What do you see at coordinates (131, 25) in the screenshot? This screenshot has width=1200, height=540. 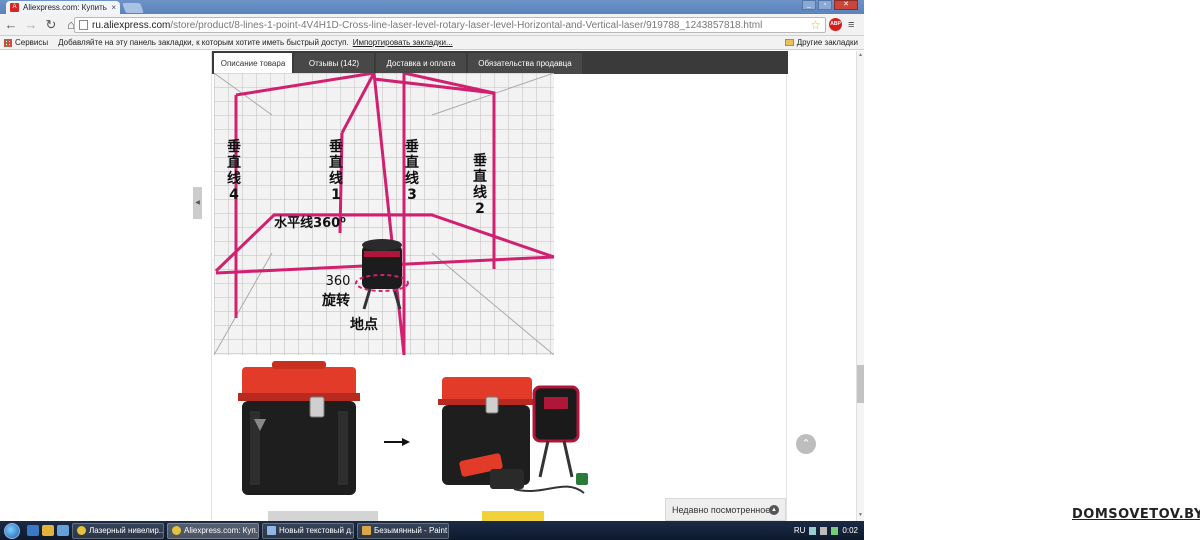 I see `url-host: ru.aliexpress.com` at bounding box center [131, 25].